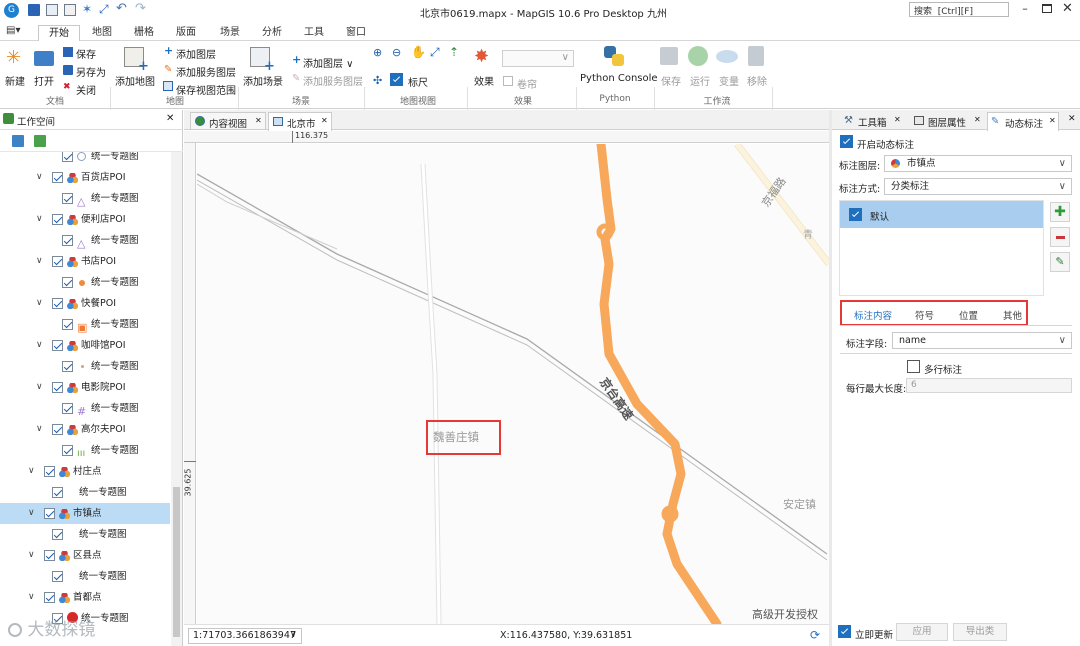  Describe the element at coordinates (245, 636) in the screenshot. I see `scale-select: 1:71703.3661863947 ∨` at that location.